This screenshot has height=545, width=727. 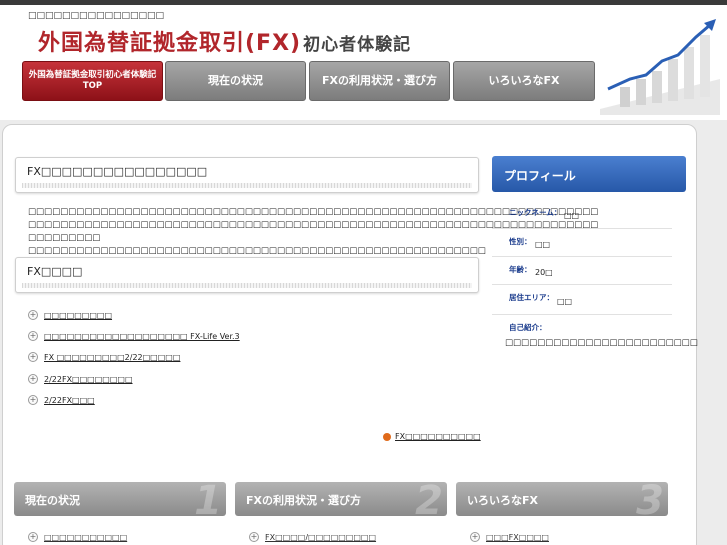 What do you see at coordinates (86, 537) in the screenshot?
I see `category-item-label: □□□□□□□□□□□` at bounding box center [86, 537].